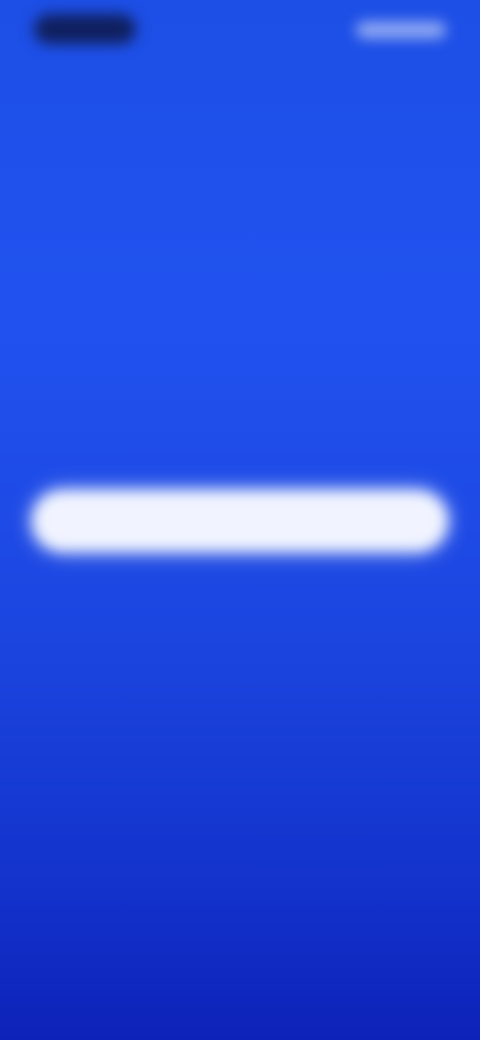 This screenshot has height=1040, width=480. I want to click on primary-button, so click(240, 521).